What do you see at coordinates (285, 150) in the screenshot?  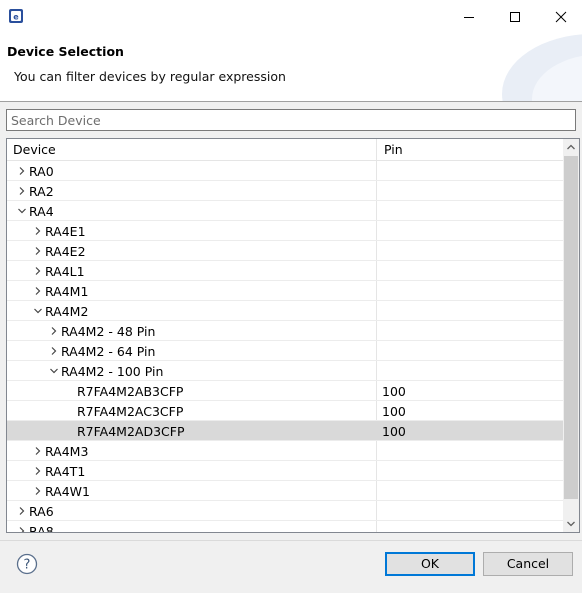 I see `tree-header: Device Pin` at bounding box center [285, 150].